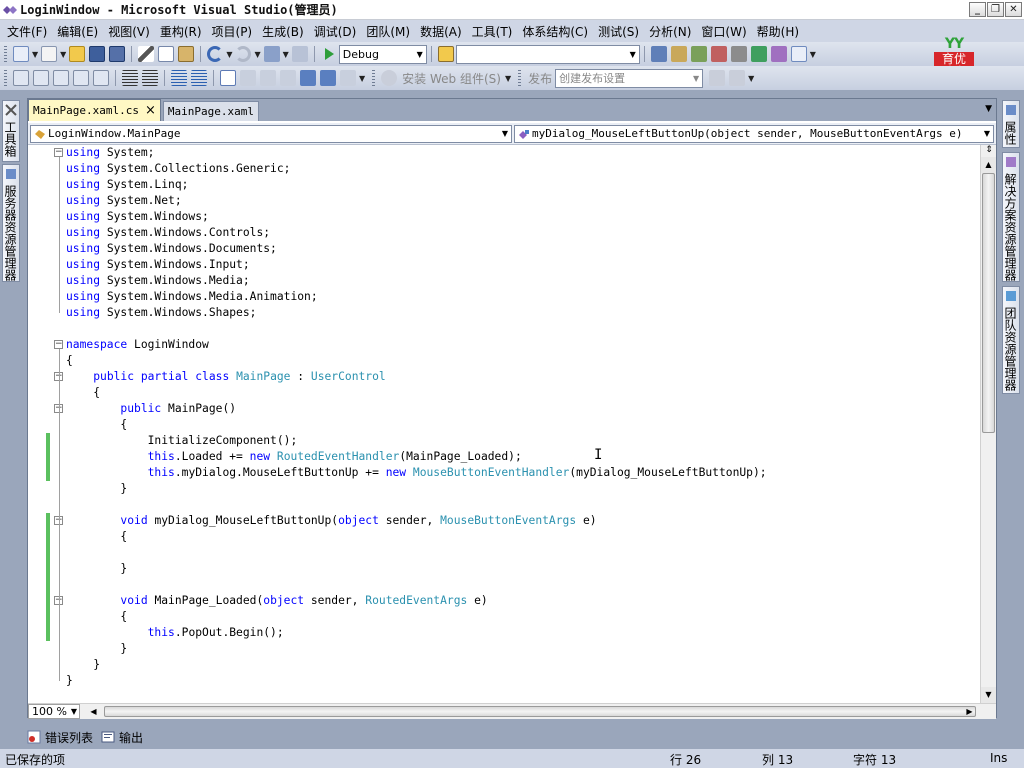 This screenshot has width=1024, height=768. I want to click on zoom-combo: 100 % ▼, so click(54, 711).